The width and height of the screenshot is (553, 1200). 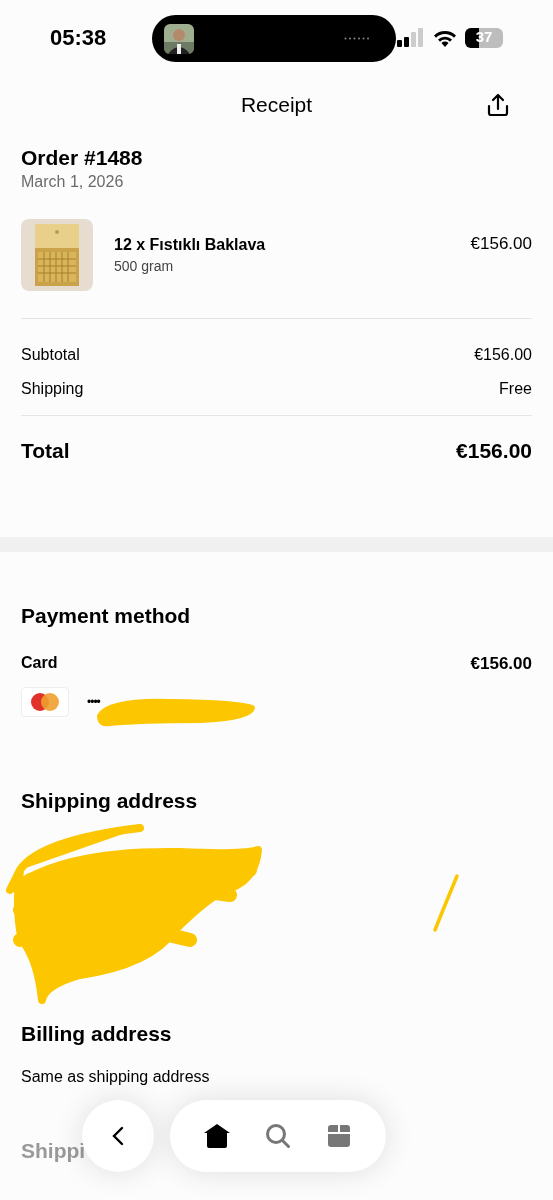 What do you see at coordinates (501, 663) in the screenshot?
I see `payment-amount: €156.00` at bounding box center [501, 663].